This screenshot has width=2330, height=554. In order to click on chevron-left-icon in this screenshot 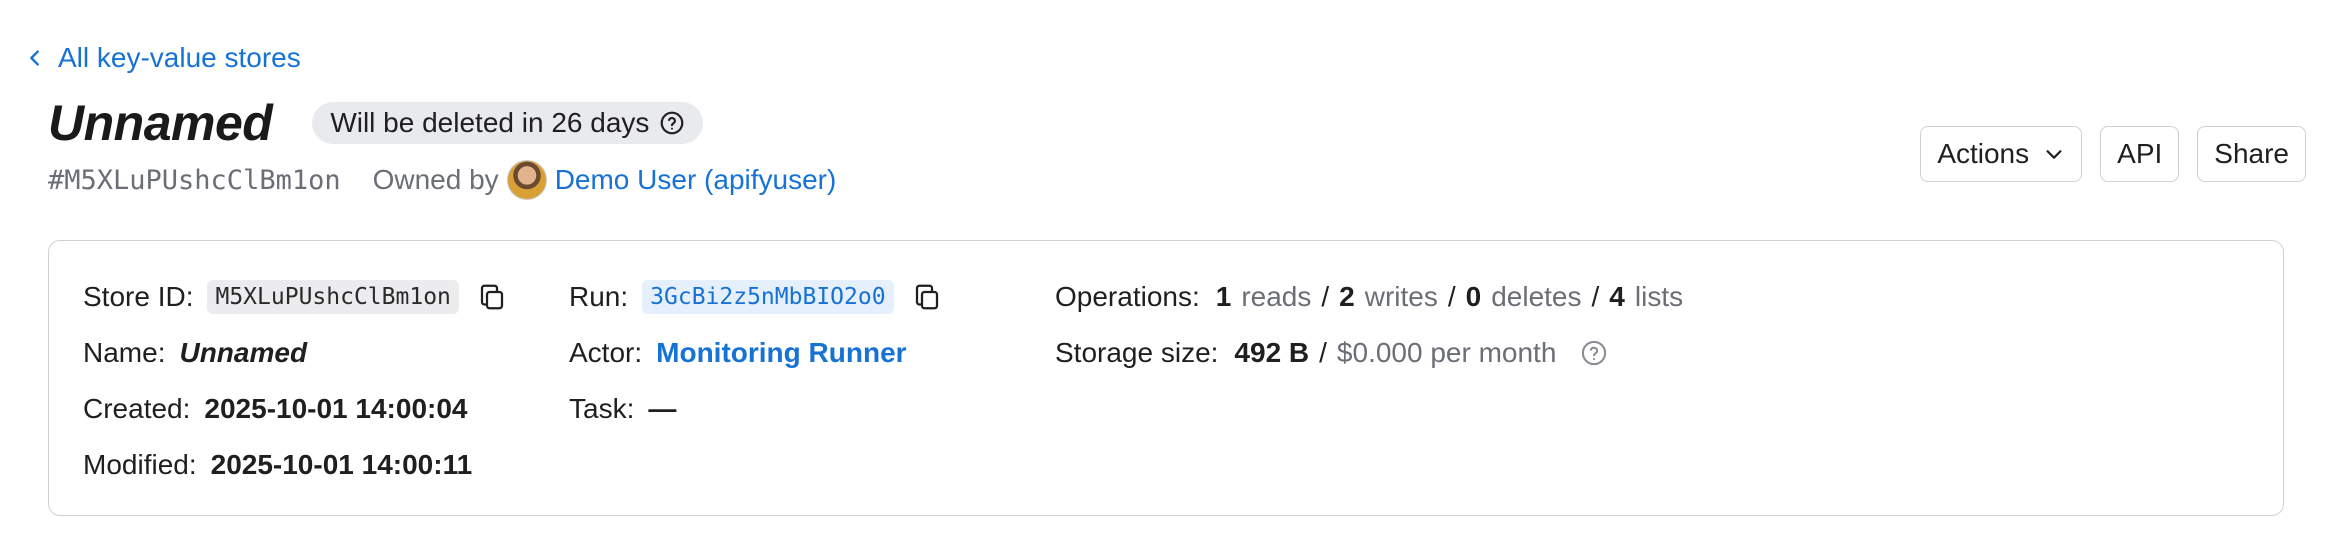, I will do `click(34, 58)`.